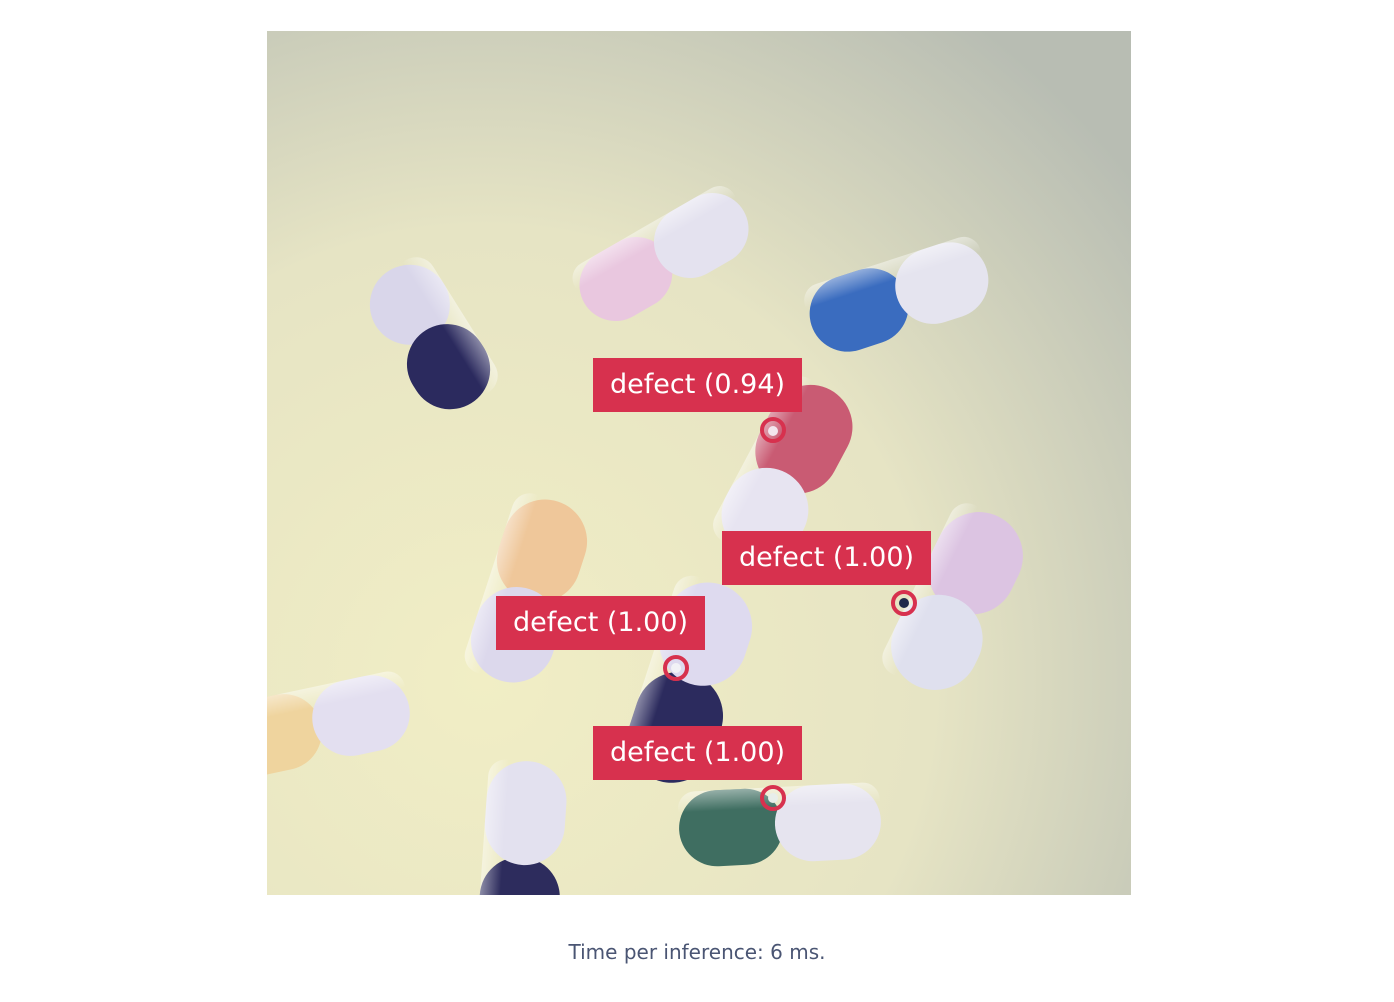 Image resolution: width=1394 pixels, height=1002 pixels. What do you see at coordinates (698, 385) in the screenshot?
I see `detection-label: defect (0.94)` at bounding box center [698, 385].